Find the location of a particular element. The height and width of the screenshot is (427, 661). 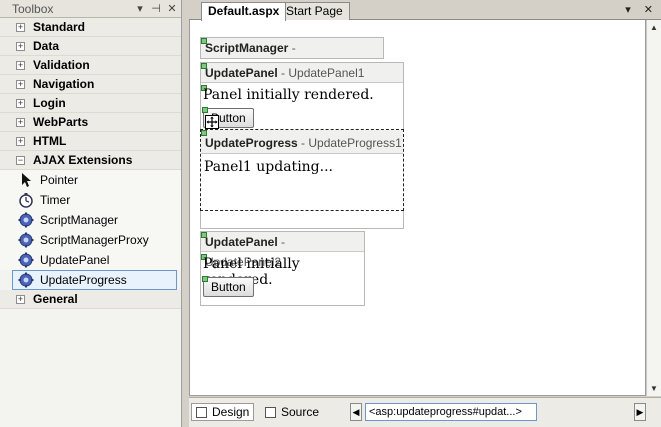

category-navigation: + Navigation is located at coordinates (90, 84).